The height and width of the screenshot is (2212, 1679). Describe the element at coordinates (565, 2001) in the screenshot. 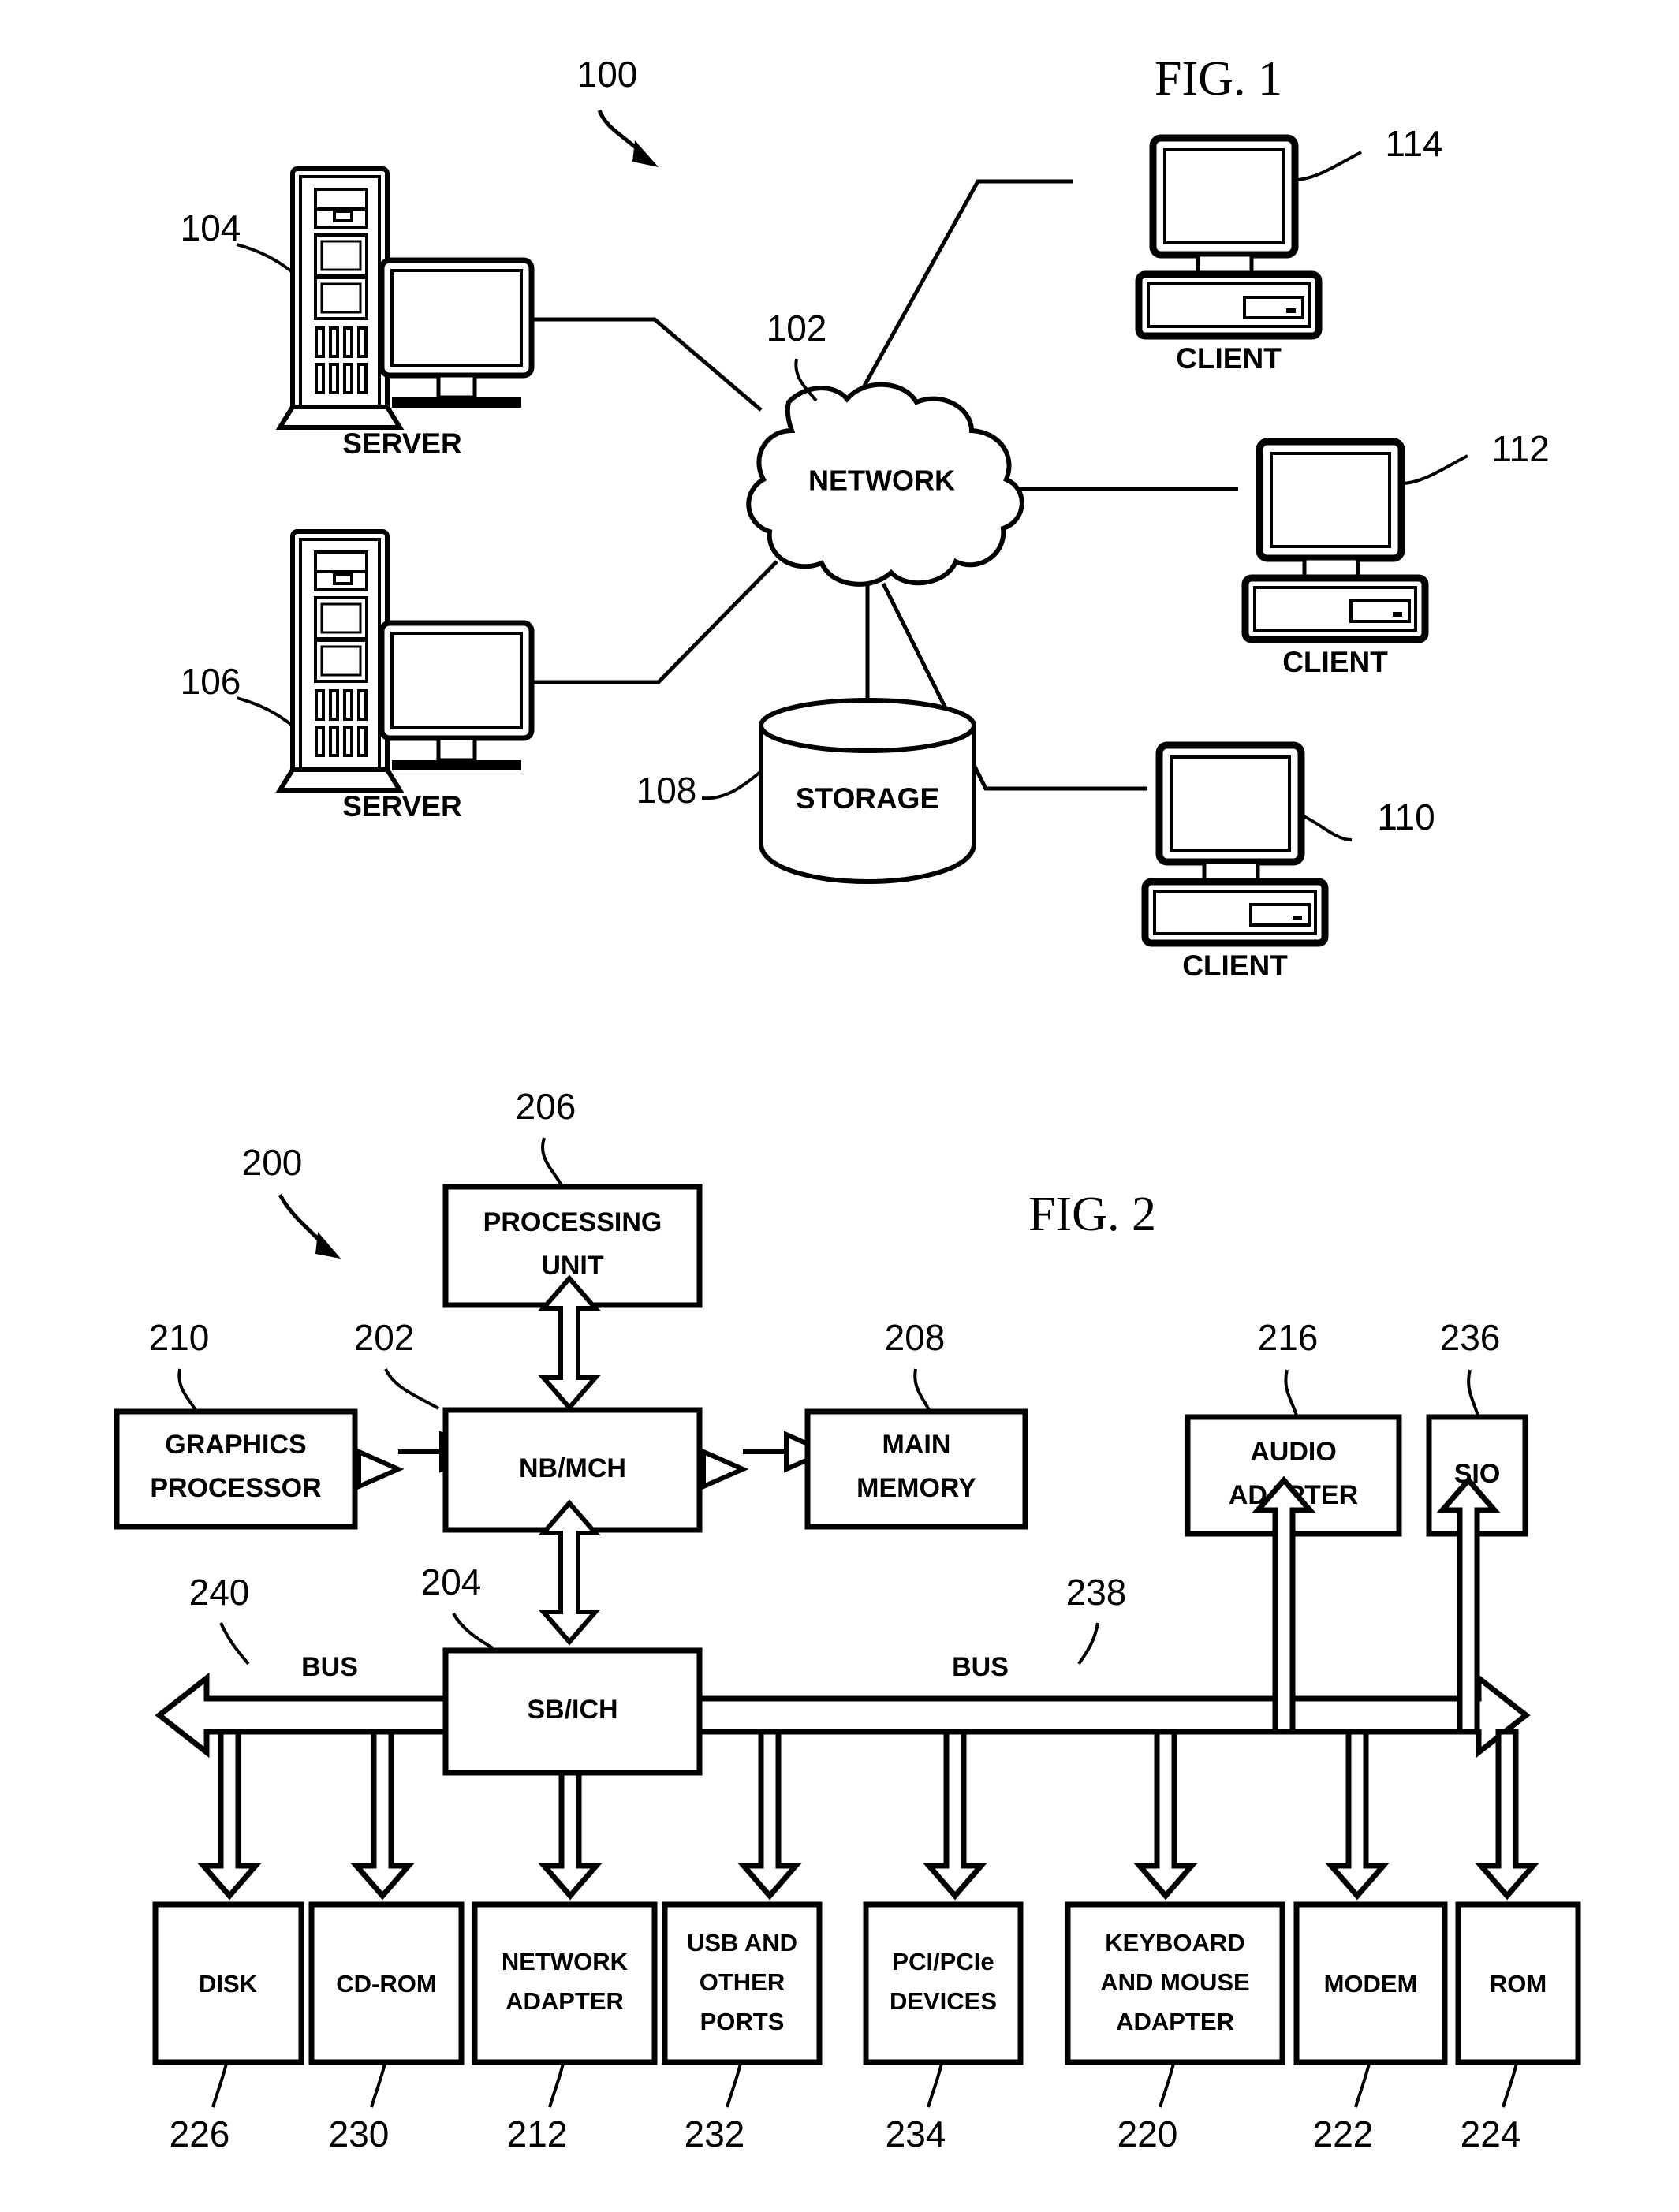

I see `device-network-adapter-label-1: ADAPTER` at that location.